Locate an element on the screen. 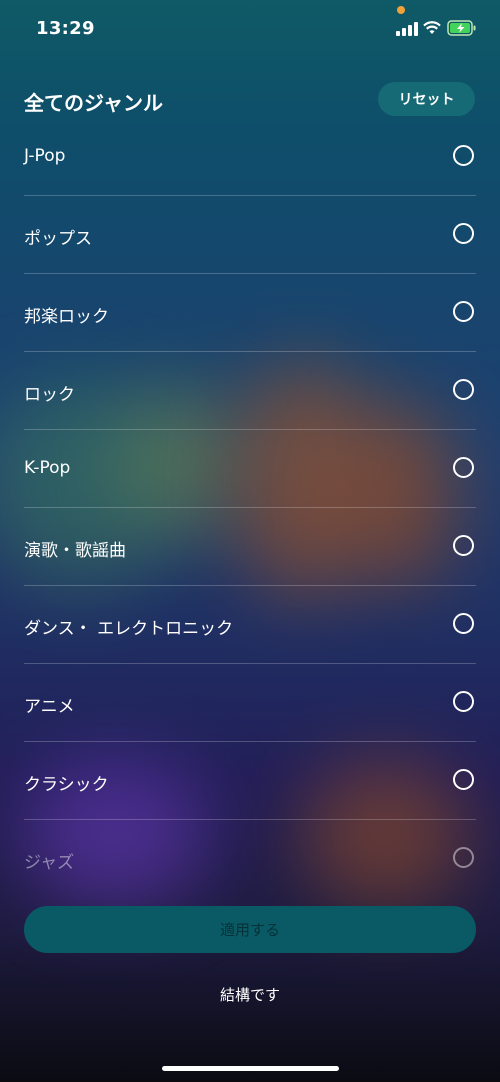  genre-label: J-Pop is located at coordinates (45, 156).